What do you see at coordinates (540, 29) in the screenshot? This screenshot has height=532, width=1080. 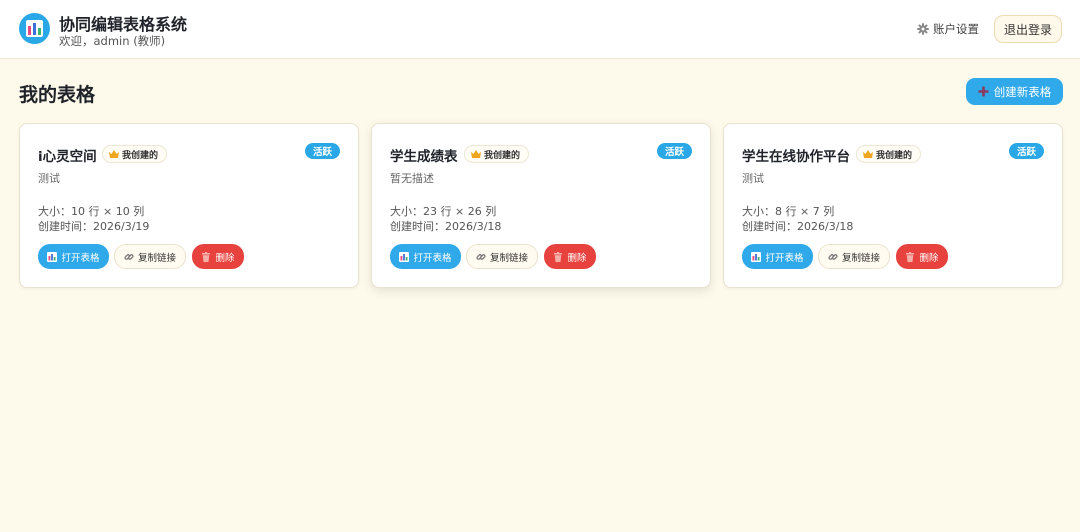 I see `app-header: 协同编辑表格系统 欢迎，admin (教师) 账户设置 退出登录` at bounding box center [540, 29].